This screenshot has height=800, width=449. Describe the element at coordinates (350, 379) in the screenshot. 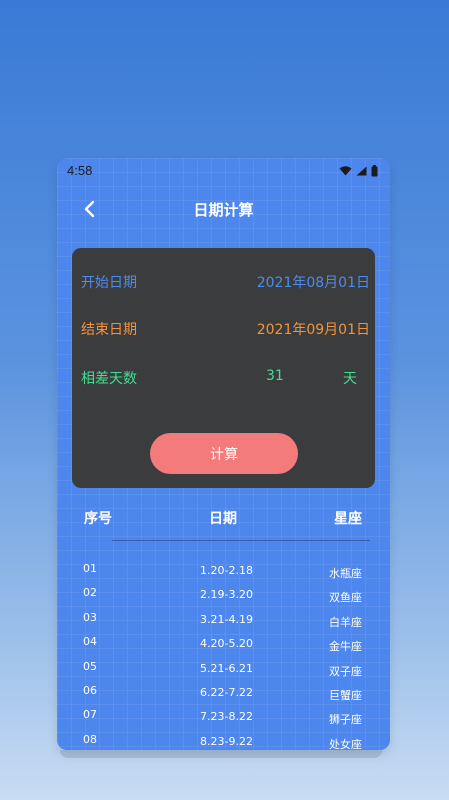

I see `diff-days-unit: 天` at that location.